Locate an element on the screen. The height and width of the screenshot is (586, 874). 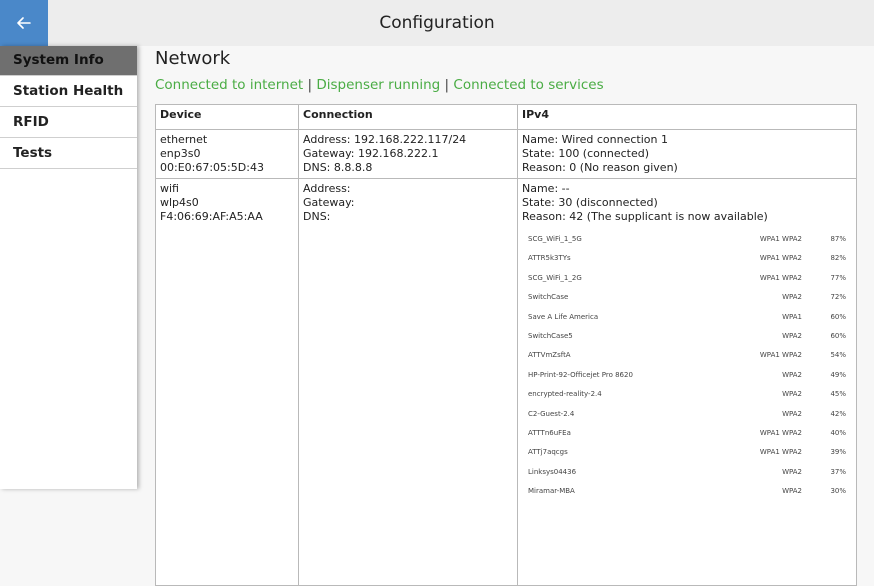
connection-address: Address: is located at coordinates (327, 188).